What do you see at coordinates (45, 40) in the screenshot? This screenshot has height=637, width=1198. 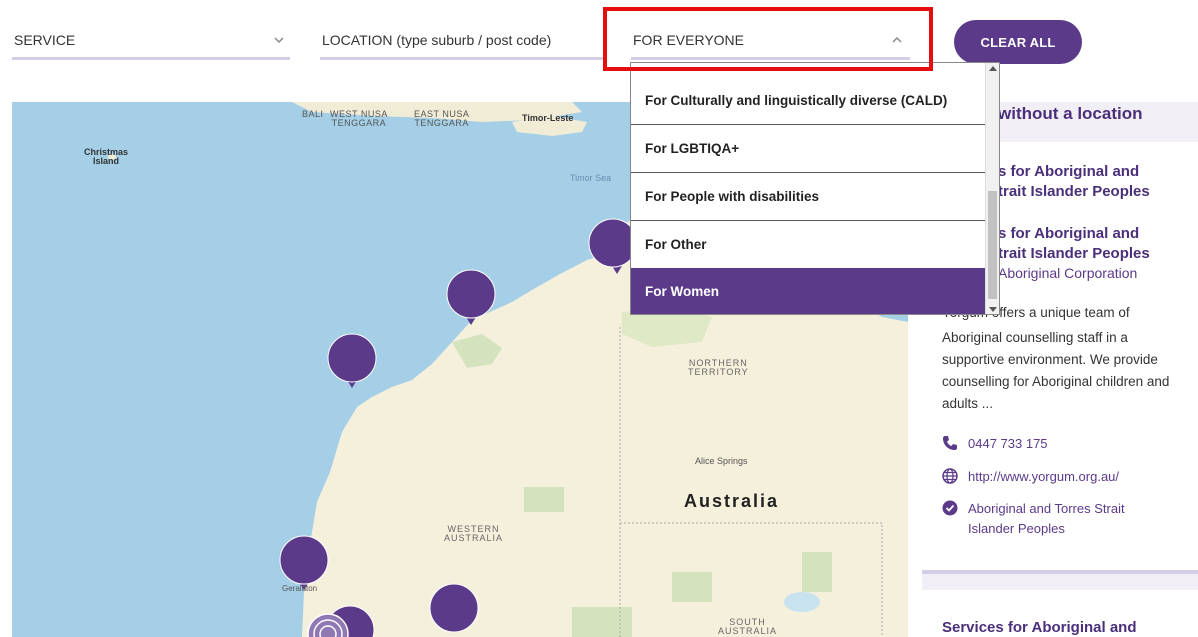 I see `service-filter-label: SERVICE` at bounding box center [45, 40].